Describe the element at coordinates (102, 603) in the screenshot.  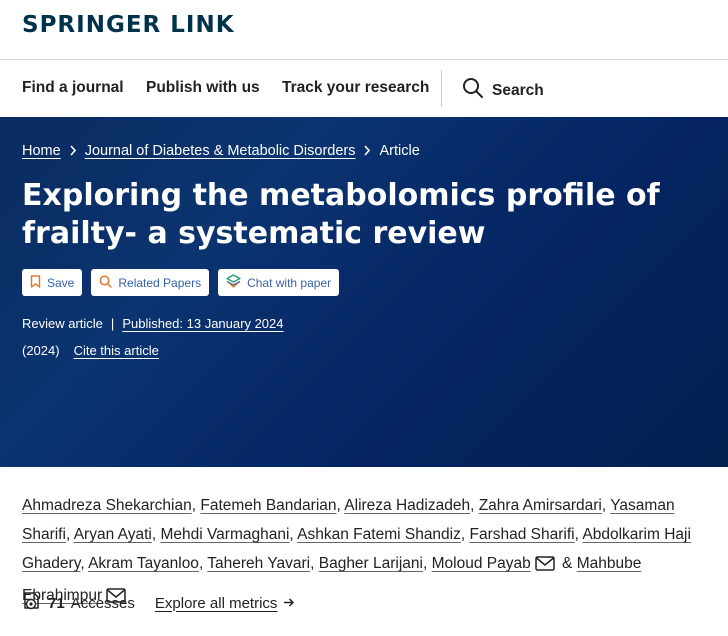
I see `accesses-label: Accesses` at that location.